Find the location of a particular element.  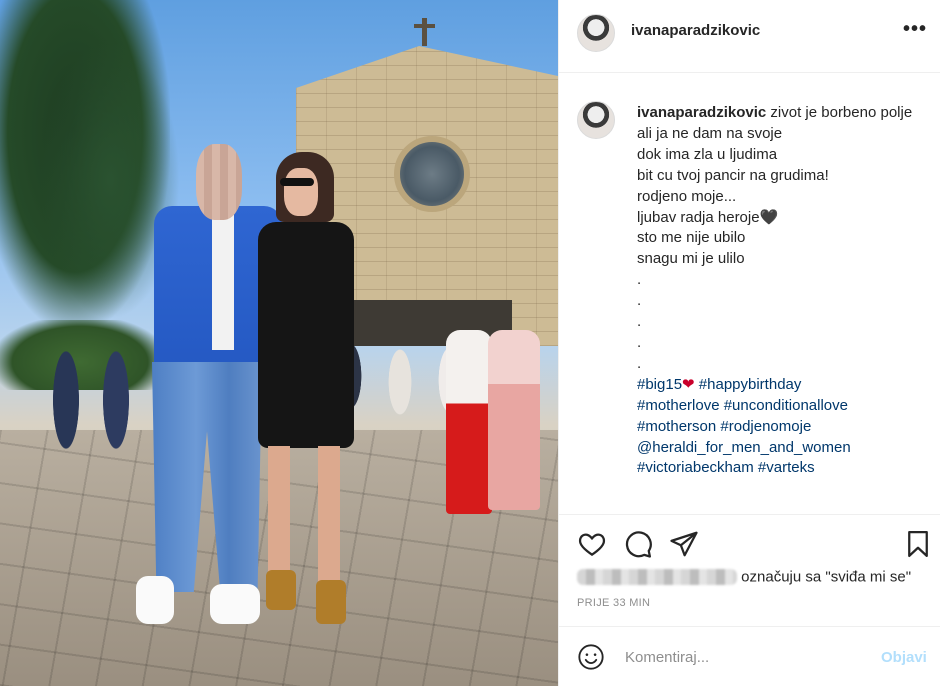

face is located at coordinates (301, 192).